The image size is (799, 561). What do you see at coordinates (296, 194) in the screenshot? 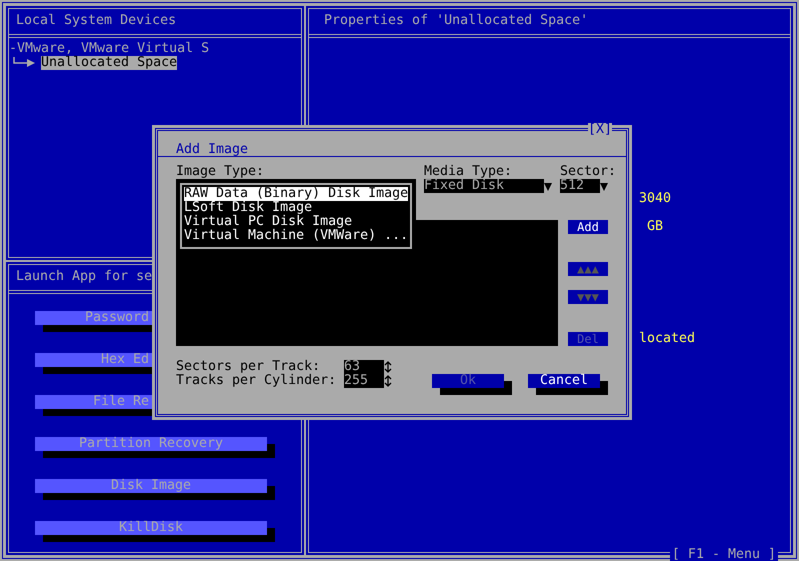
I see `dropdown-option: RAW Data (Binary) Disk Image` at bounding box center [296, 194].